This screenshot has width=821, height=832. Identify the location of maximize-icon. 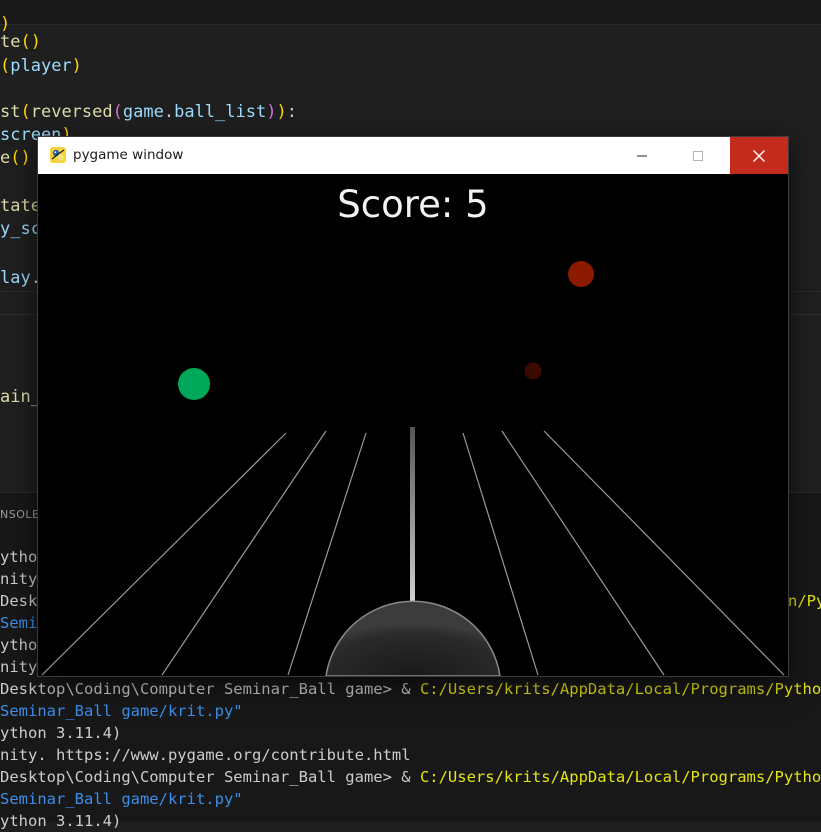
(698, 155).